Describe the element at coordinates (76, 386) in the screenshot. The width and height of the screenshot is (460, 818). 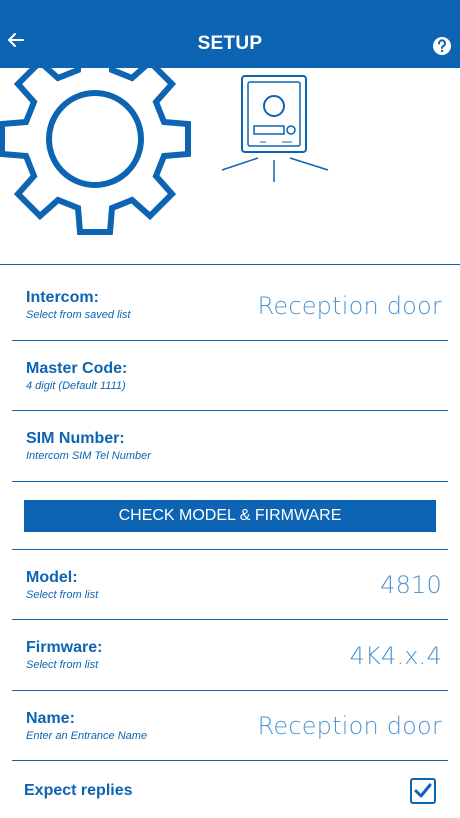
I see `master-code-hint: 4 digit (Default 1111)` at that location.